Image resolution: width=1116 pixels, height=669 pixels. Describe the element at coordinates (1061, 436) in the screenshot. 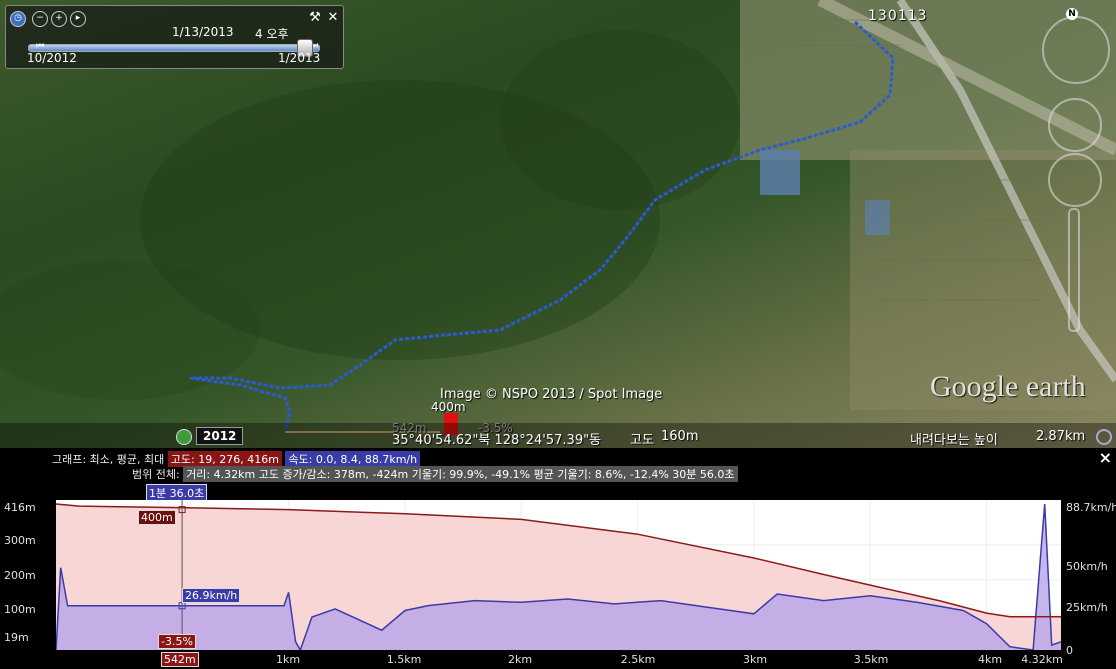

I see `eye-altitude-value: 2.87km` at that location.